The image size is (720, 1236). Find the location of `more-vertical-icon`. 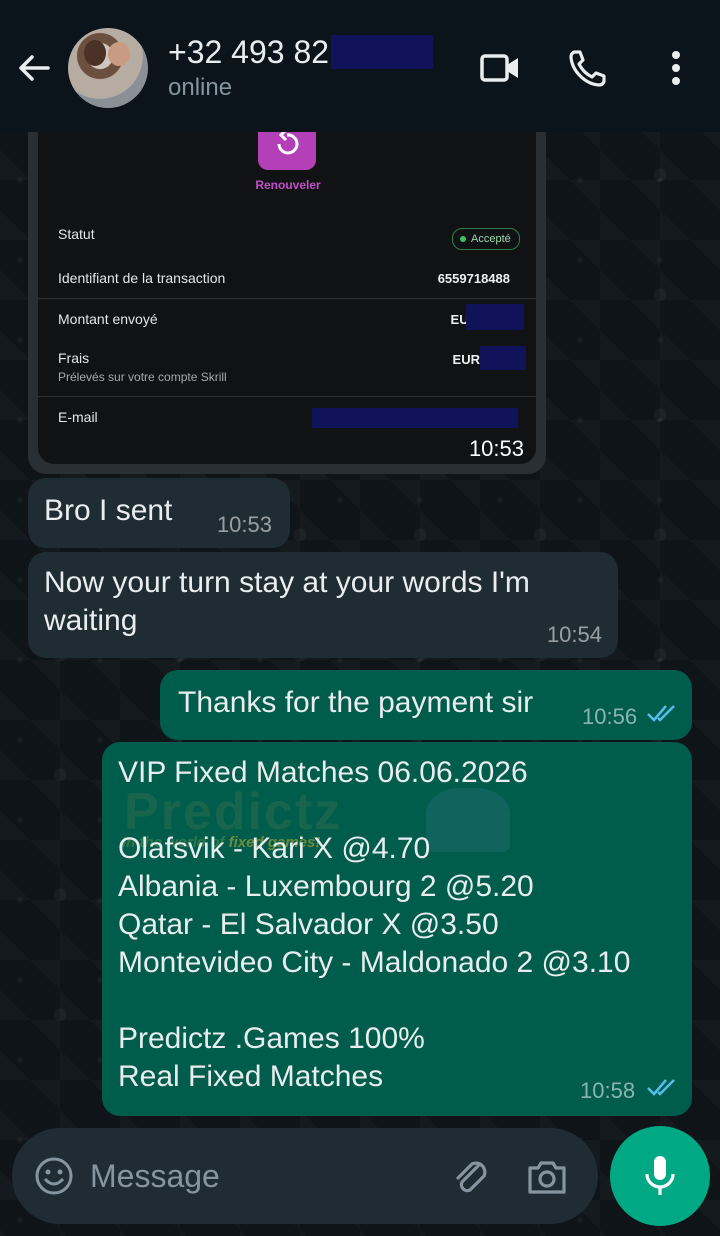

more-vertical-icon is located at coordinates (676, 68).